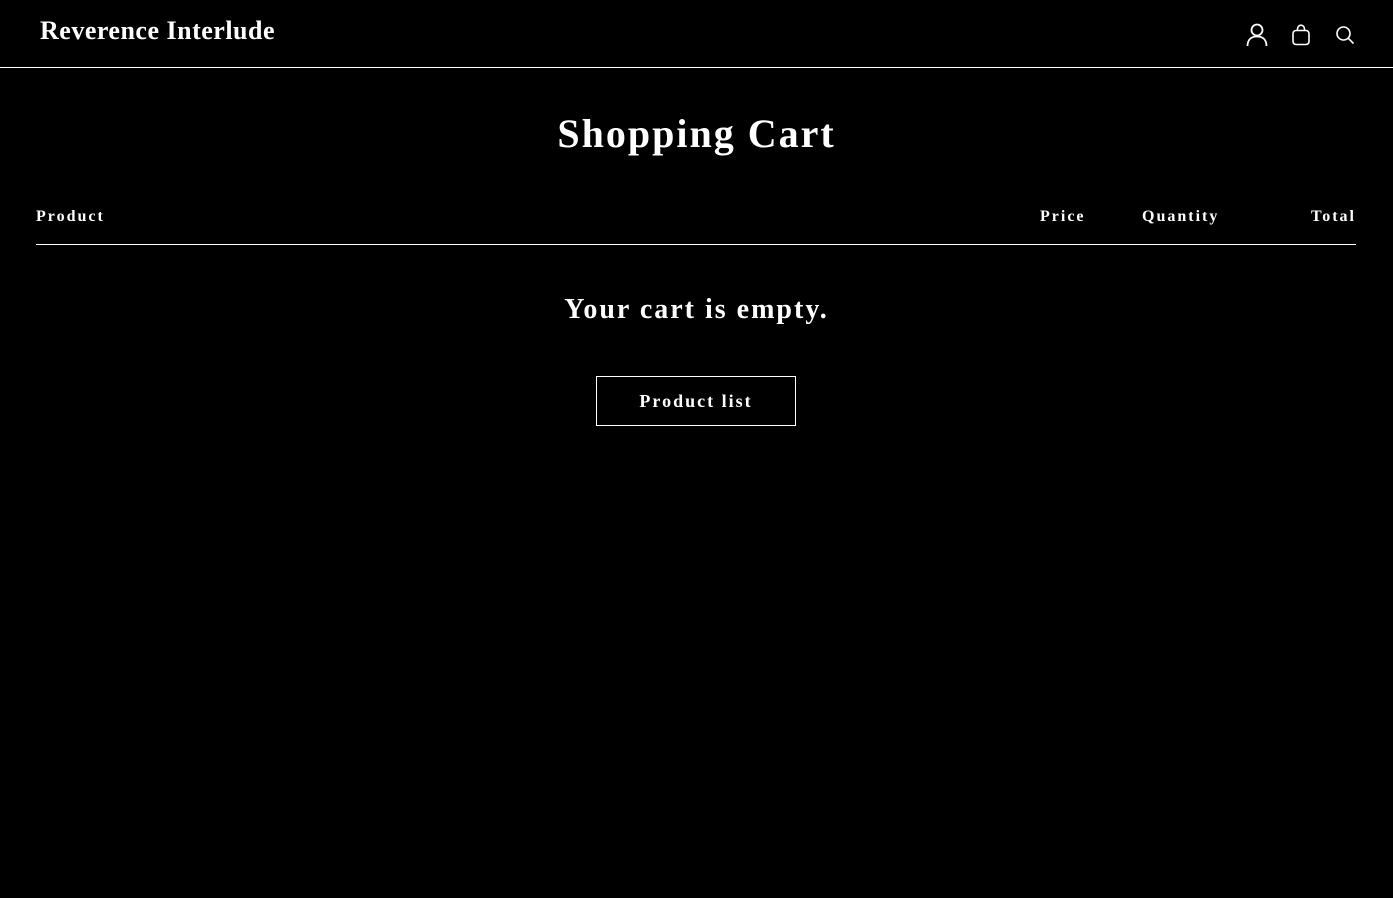  I want to click on site-header: Reverence Interlude, so click(696, 34).